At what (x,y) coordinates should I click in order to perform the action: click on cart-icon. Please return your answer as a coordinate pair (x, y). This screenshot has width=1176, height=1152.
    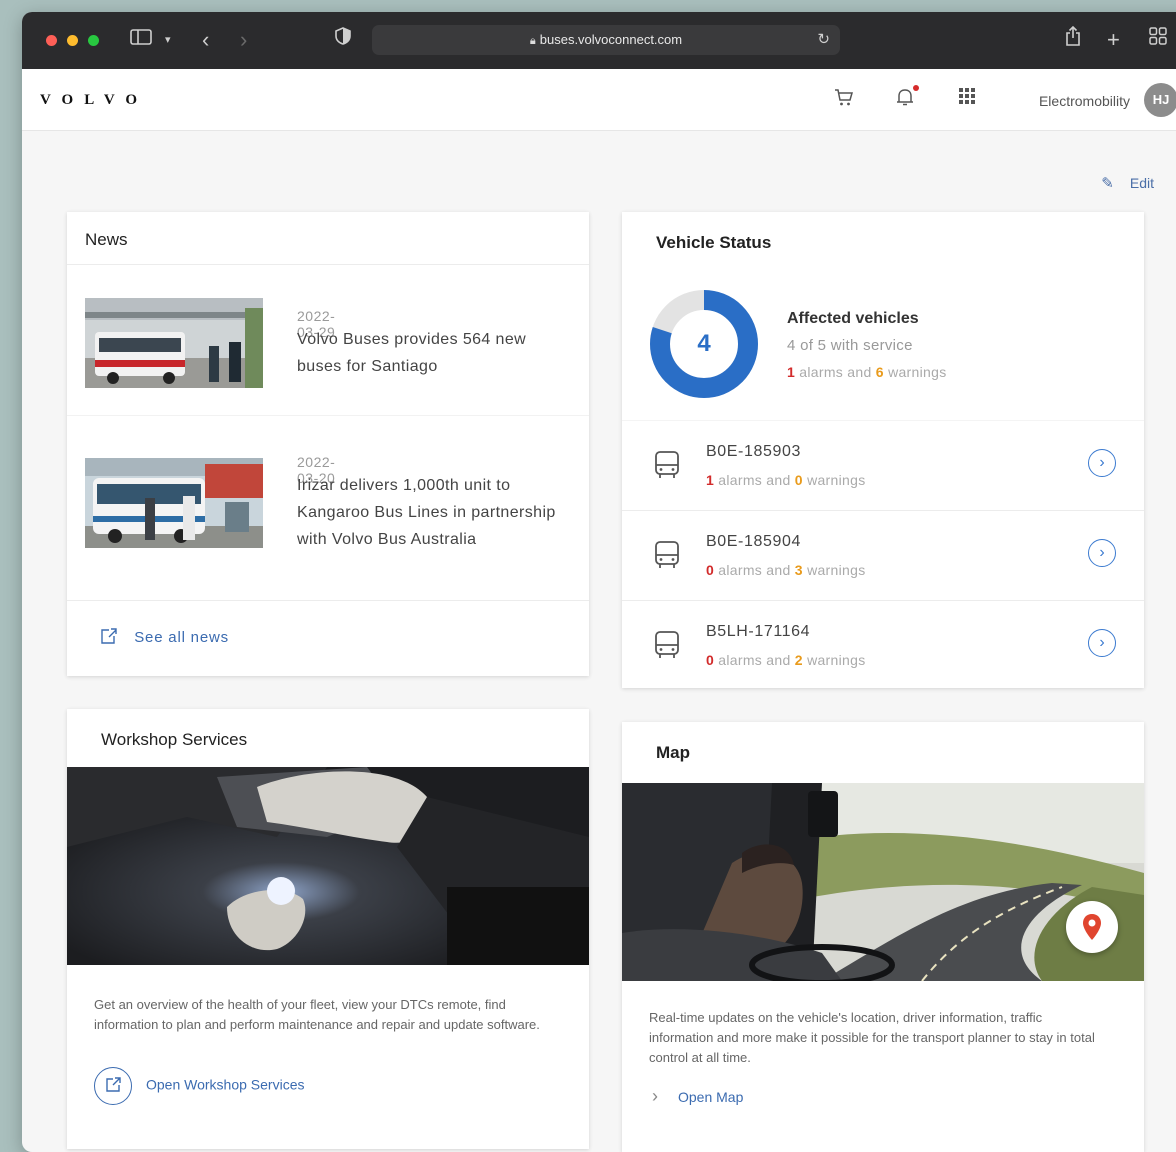
    Looking at the image, I should click on (844, 100).